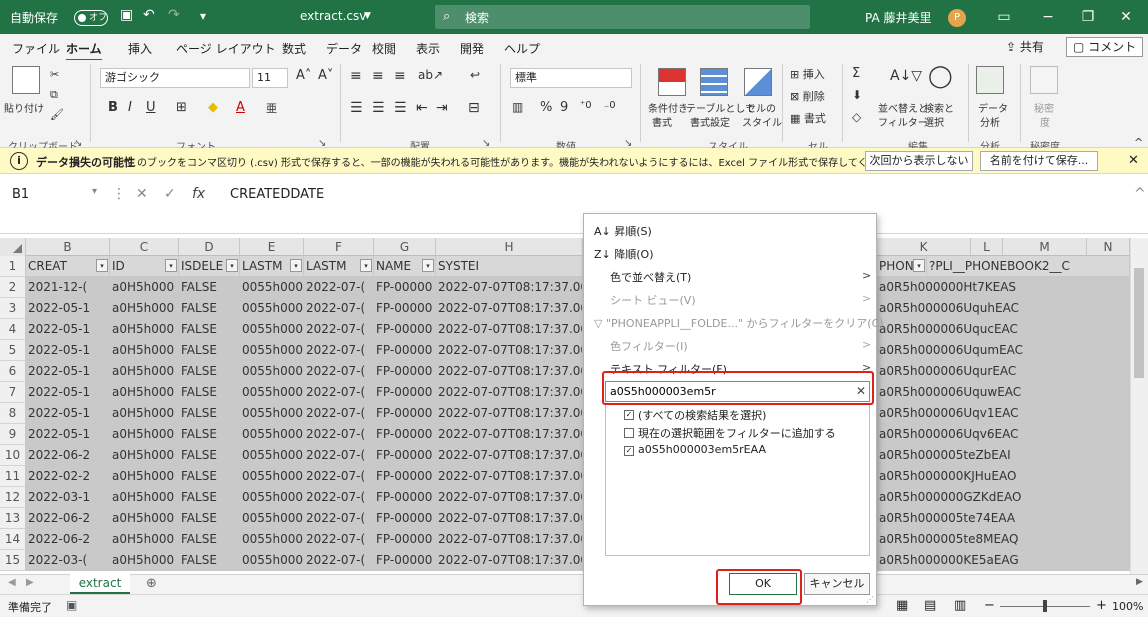 The width and height of the screenshot is (1148, 617). I want to click on decrease-indent-icon: ⇤, so click(422, 108).